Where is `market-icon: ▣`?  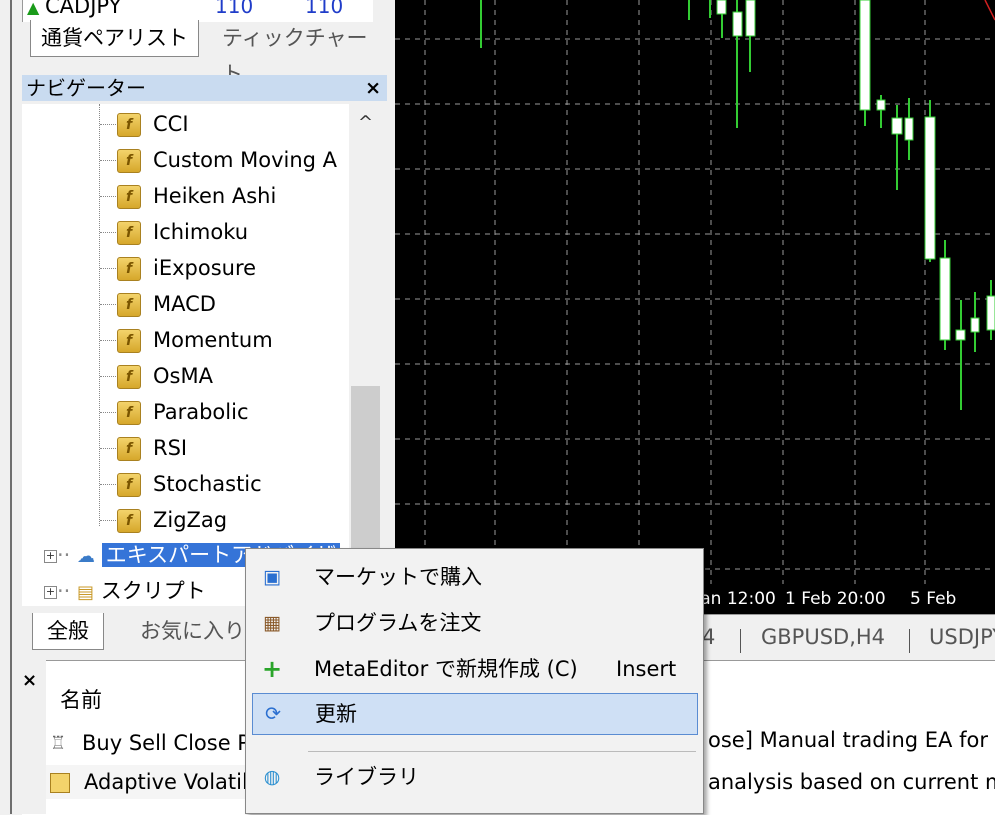
market-icon: ▣ is located at coordinates (272, 577).